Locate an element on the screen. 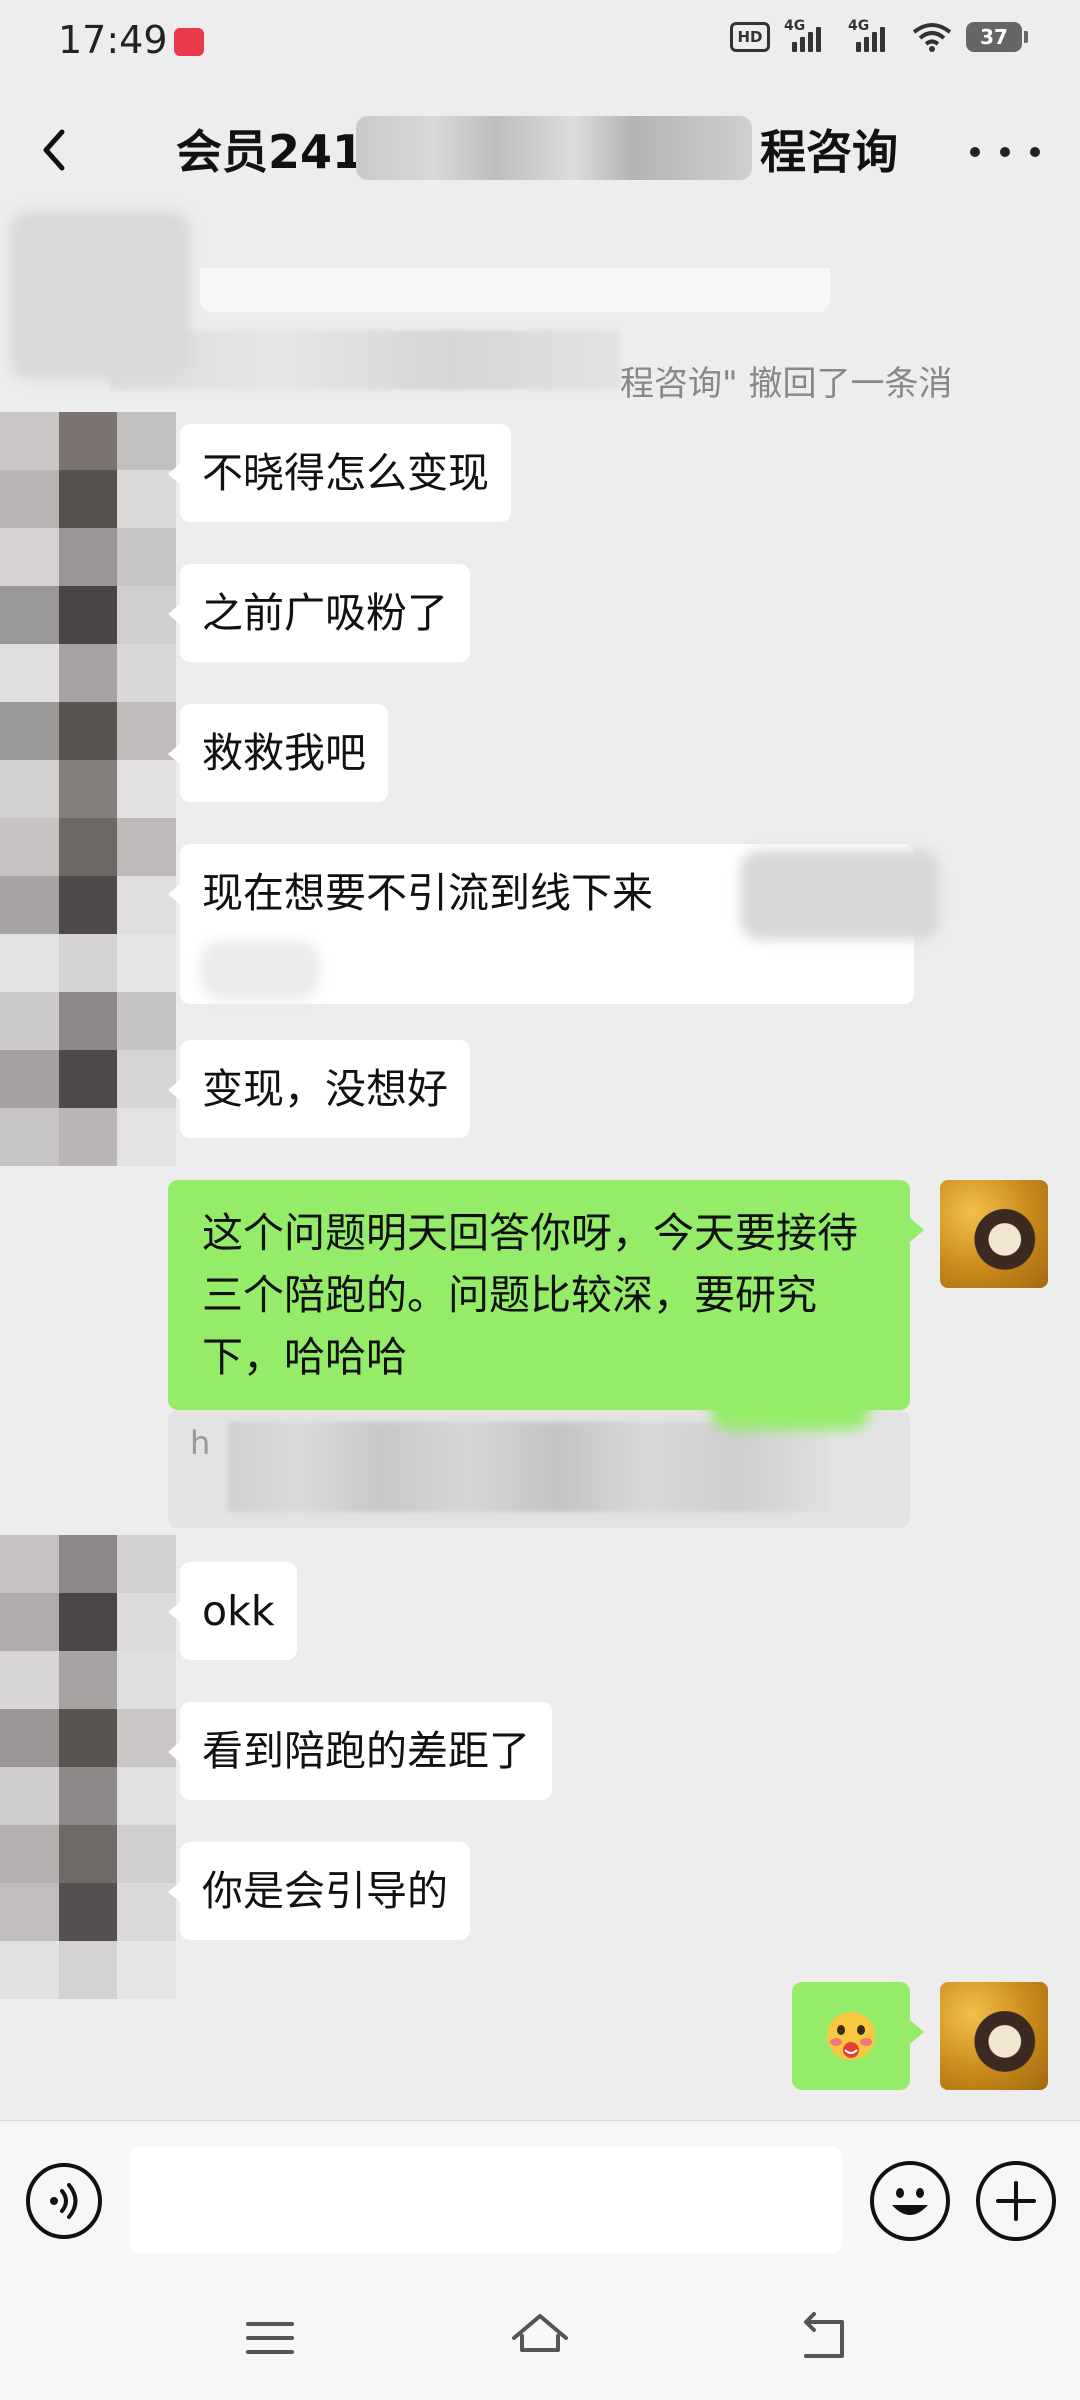  message-bubble: okk is located at coordinates (232, 1611).